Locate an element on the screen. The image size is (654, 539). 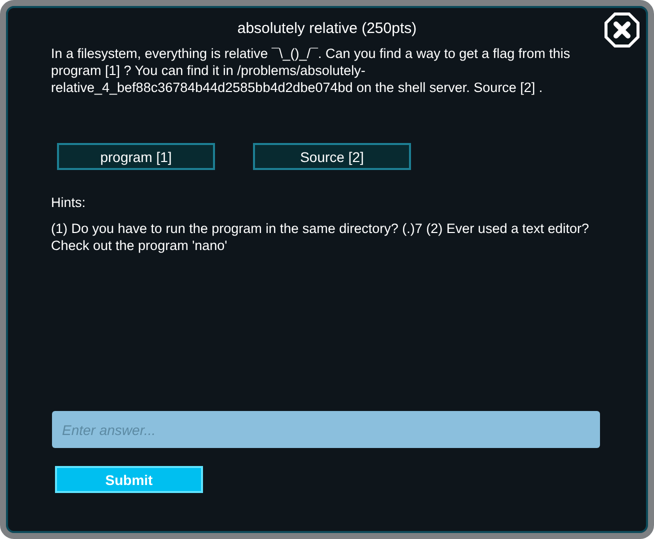
hints-text: (1) Do you have to run the program in the same directory? (.)7 (2) Ever used a text editor? Check out the program 'nano' is located at coordinates (320, 237).